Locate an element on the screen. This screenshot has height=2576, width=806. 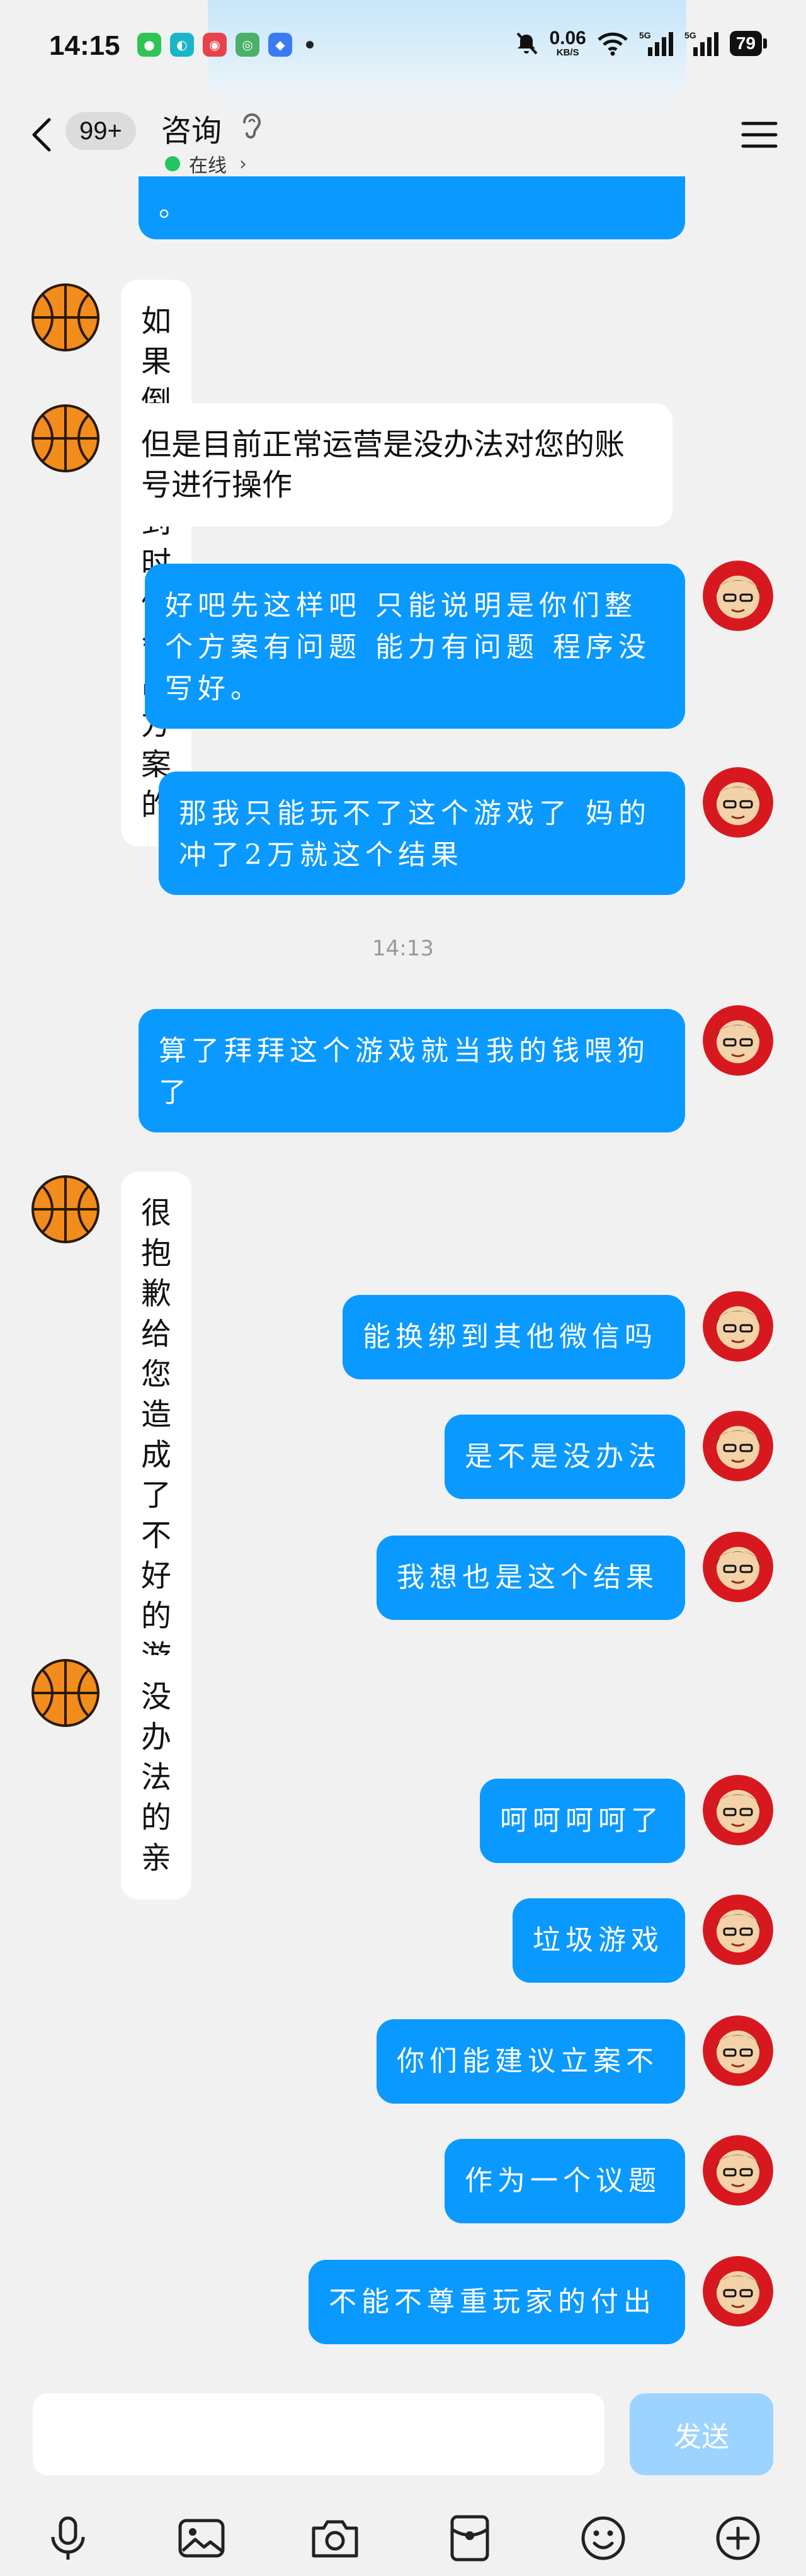
red-packet-icon is located at coordinates (470, 2538).